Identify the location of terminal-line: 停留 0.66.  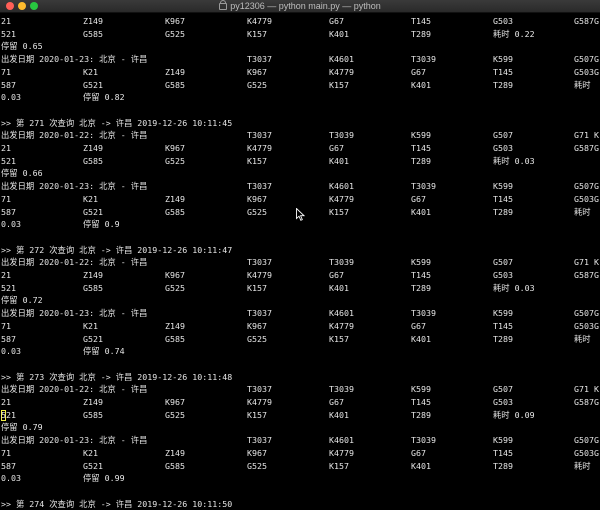
(300, 173).